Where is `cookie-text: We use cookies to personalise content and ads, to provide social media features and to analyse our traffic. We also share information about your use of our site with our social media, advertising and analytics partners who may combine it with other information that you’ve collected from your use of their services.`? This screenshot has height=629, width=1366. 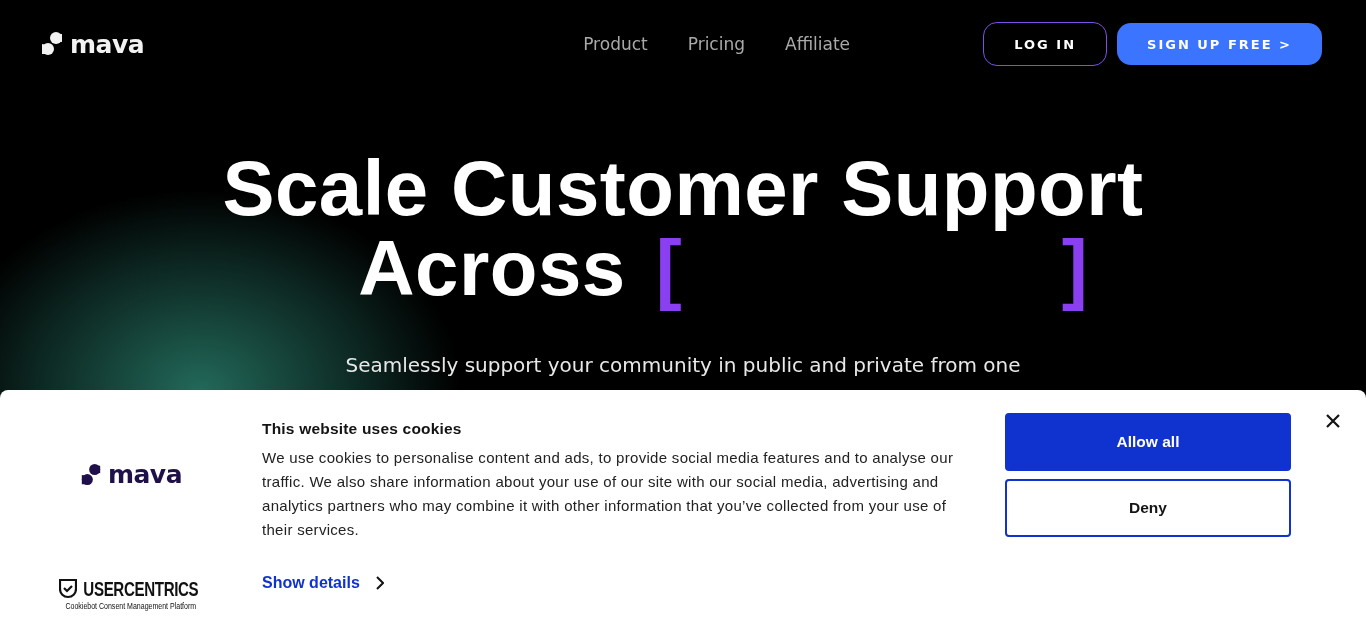 cookie-text: We use cookies to personalise content and ads, to provide social media features and to analyse our traffic. We also share information about your use of our site with our social media, advertising and analytics partners who may combine it with other information that you’ve collected from your use of their services. is located at coordinates (608, 494).